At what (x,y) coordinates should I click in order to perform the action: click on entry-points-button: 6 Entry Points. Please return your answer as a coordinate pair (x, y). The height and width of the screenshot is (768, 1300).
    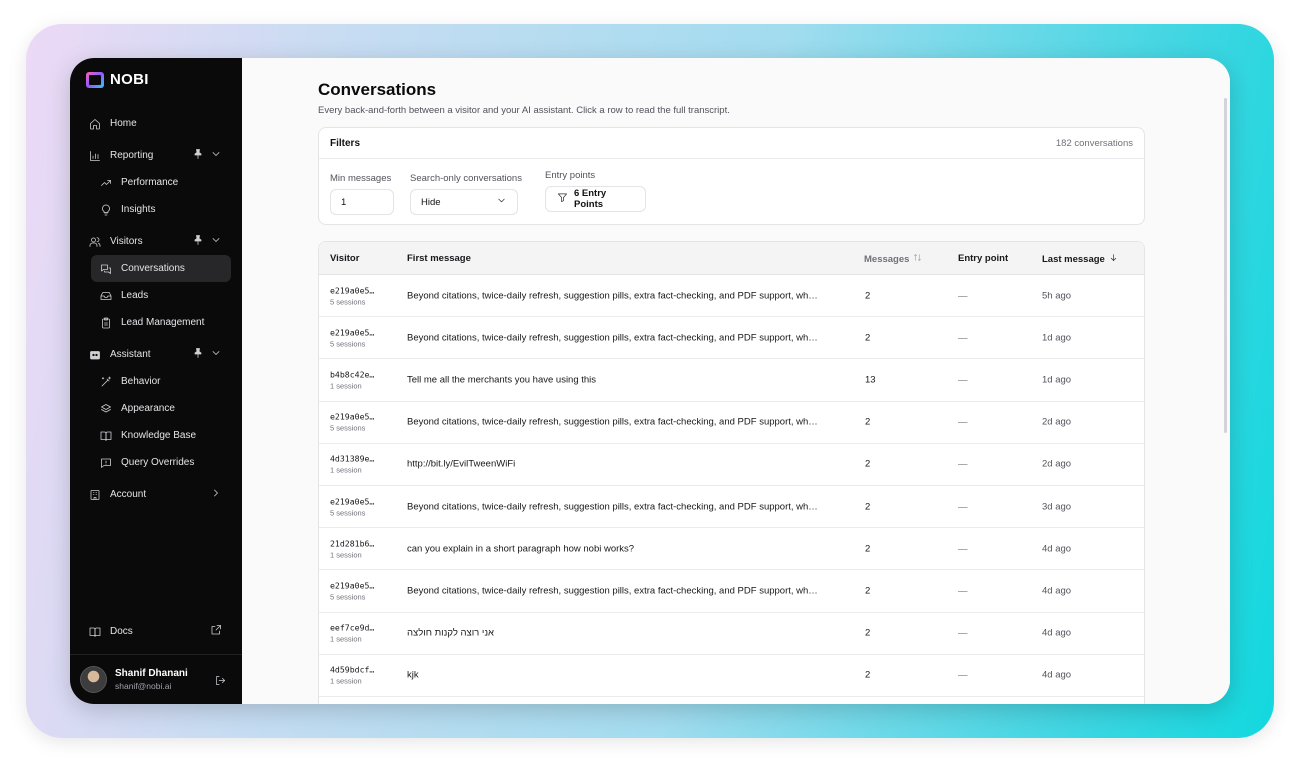
    Looking at the image, I should click on (595, 199).